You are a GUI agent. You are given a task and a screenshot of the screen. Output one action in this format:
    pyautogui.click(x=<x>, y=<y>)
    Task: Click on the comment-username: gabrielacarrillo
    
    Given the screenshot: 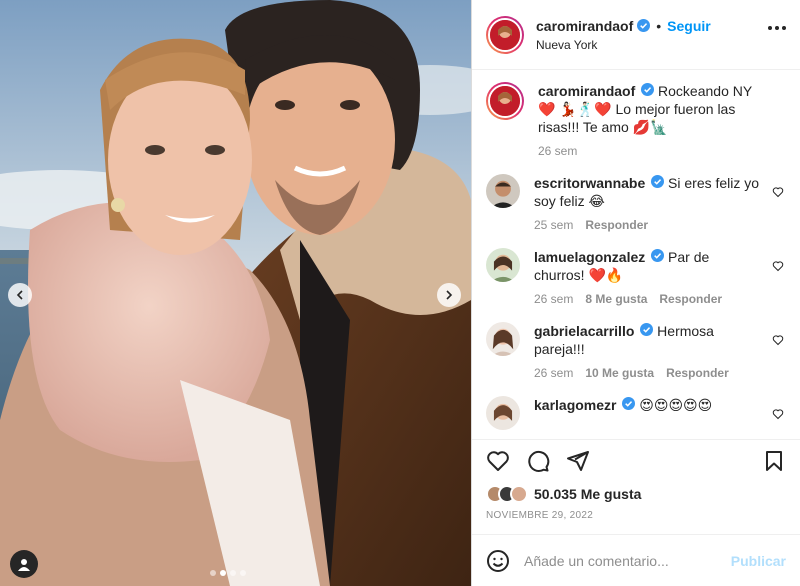 What is the action you would take?
    pyautogui.click(x=584, y=331)
    